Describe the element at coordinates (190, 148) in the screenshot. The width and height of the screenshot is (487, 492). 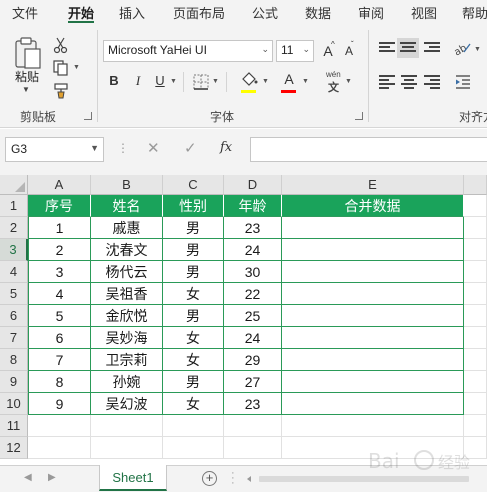
I see `enter-icon: ✓` at that location.